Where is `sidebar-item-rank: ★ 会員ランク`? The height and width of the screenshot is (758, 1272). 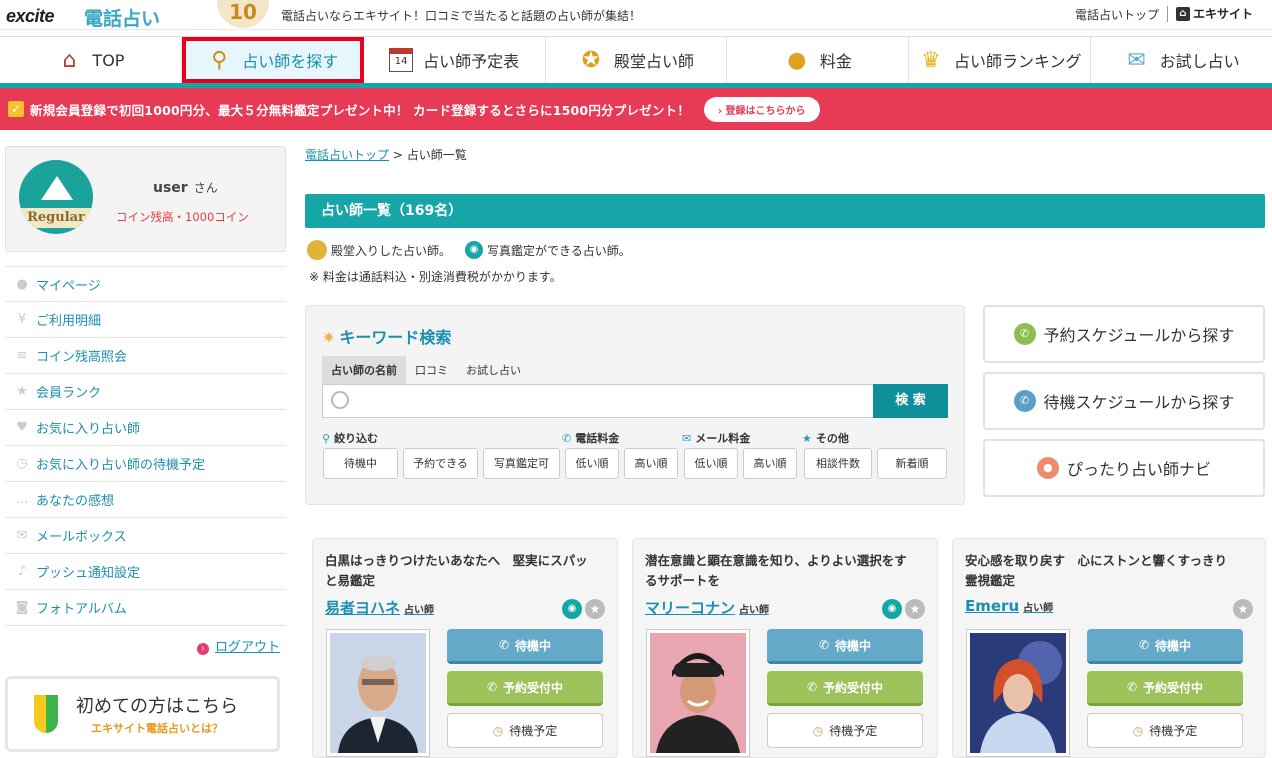 sidebar-item-rank: ★ 会員ランク is located at coordinates (145, 392).